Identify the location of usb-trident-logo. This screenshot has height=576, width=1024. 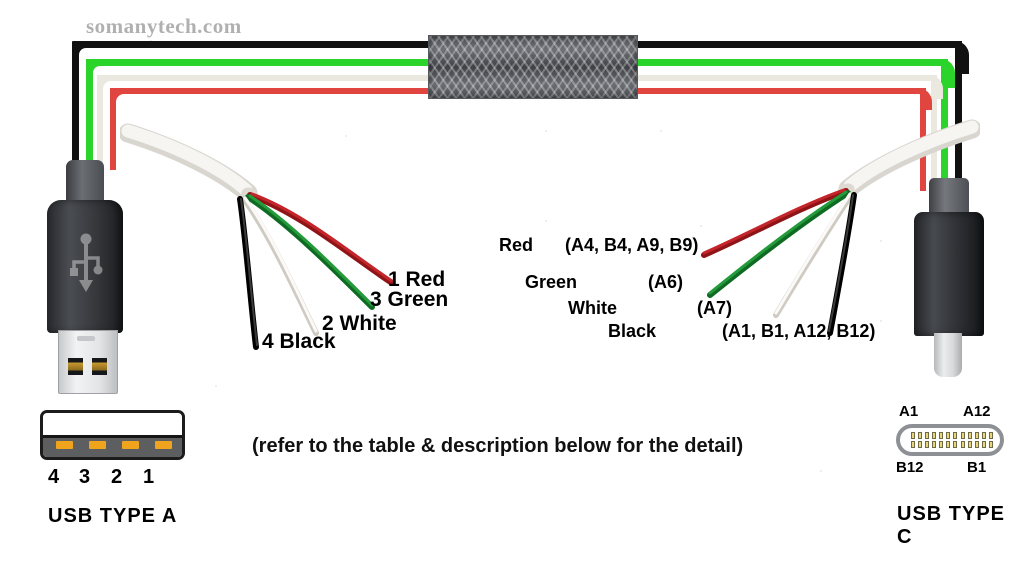
(86, 262).